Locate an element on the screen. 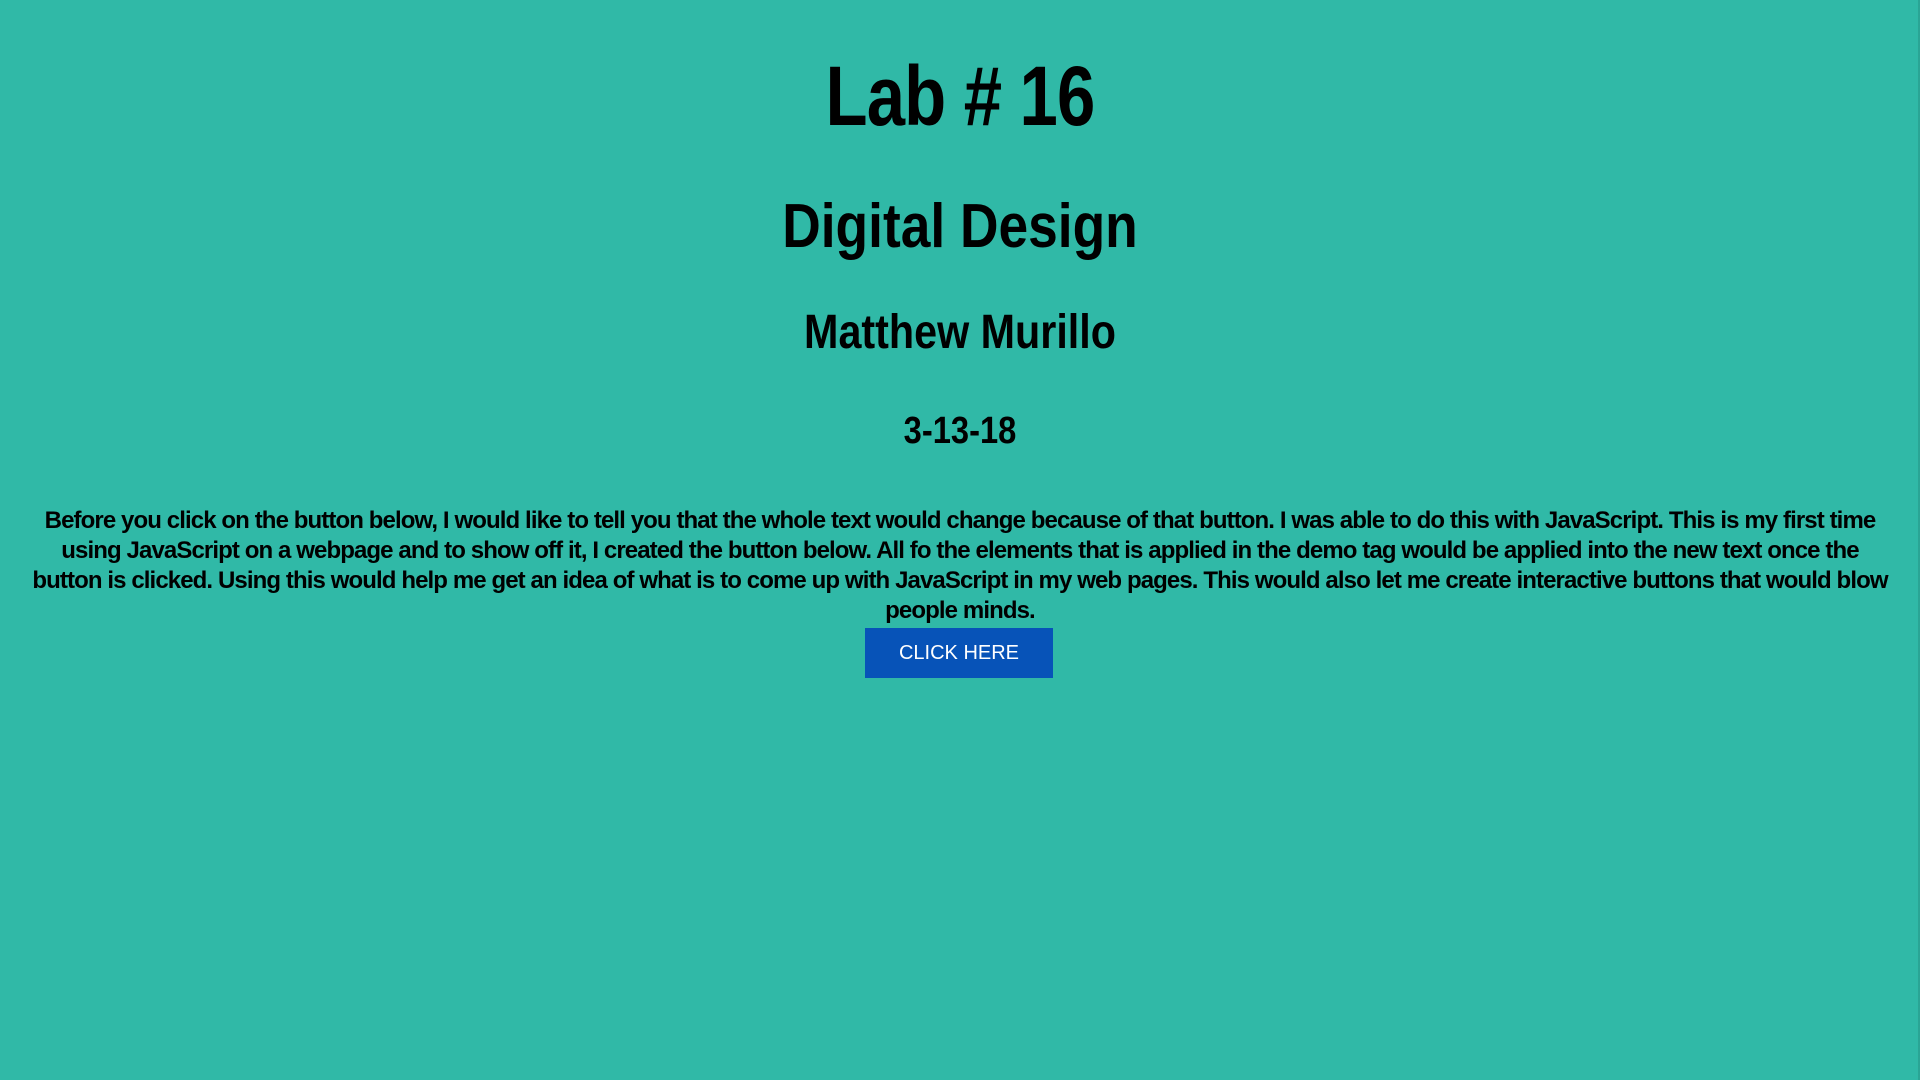  lab-date: 3-13-18 is located at coordinates (960, 431).